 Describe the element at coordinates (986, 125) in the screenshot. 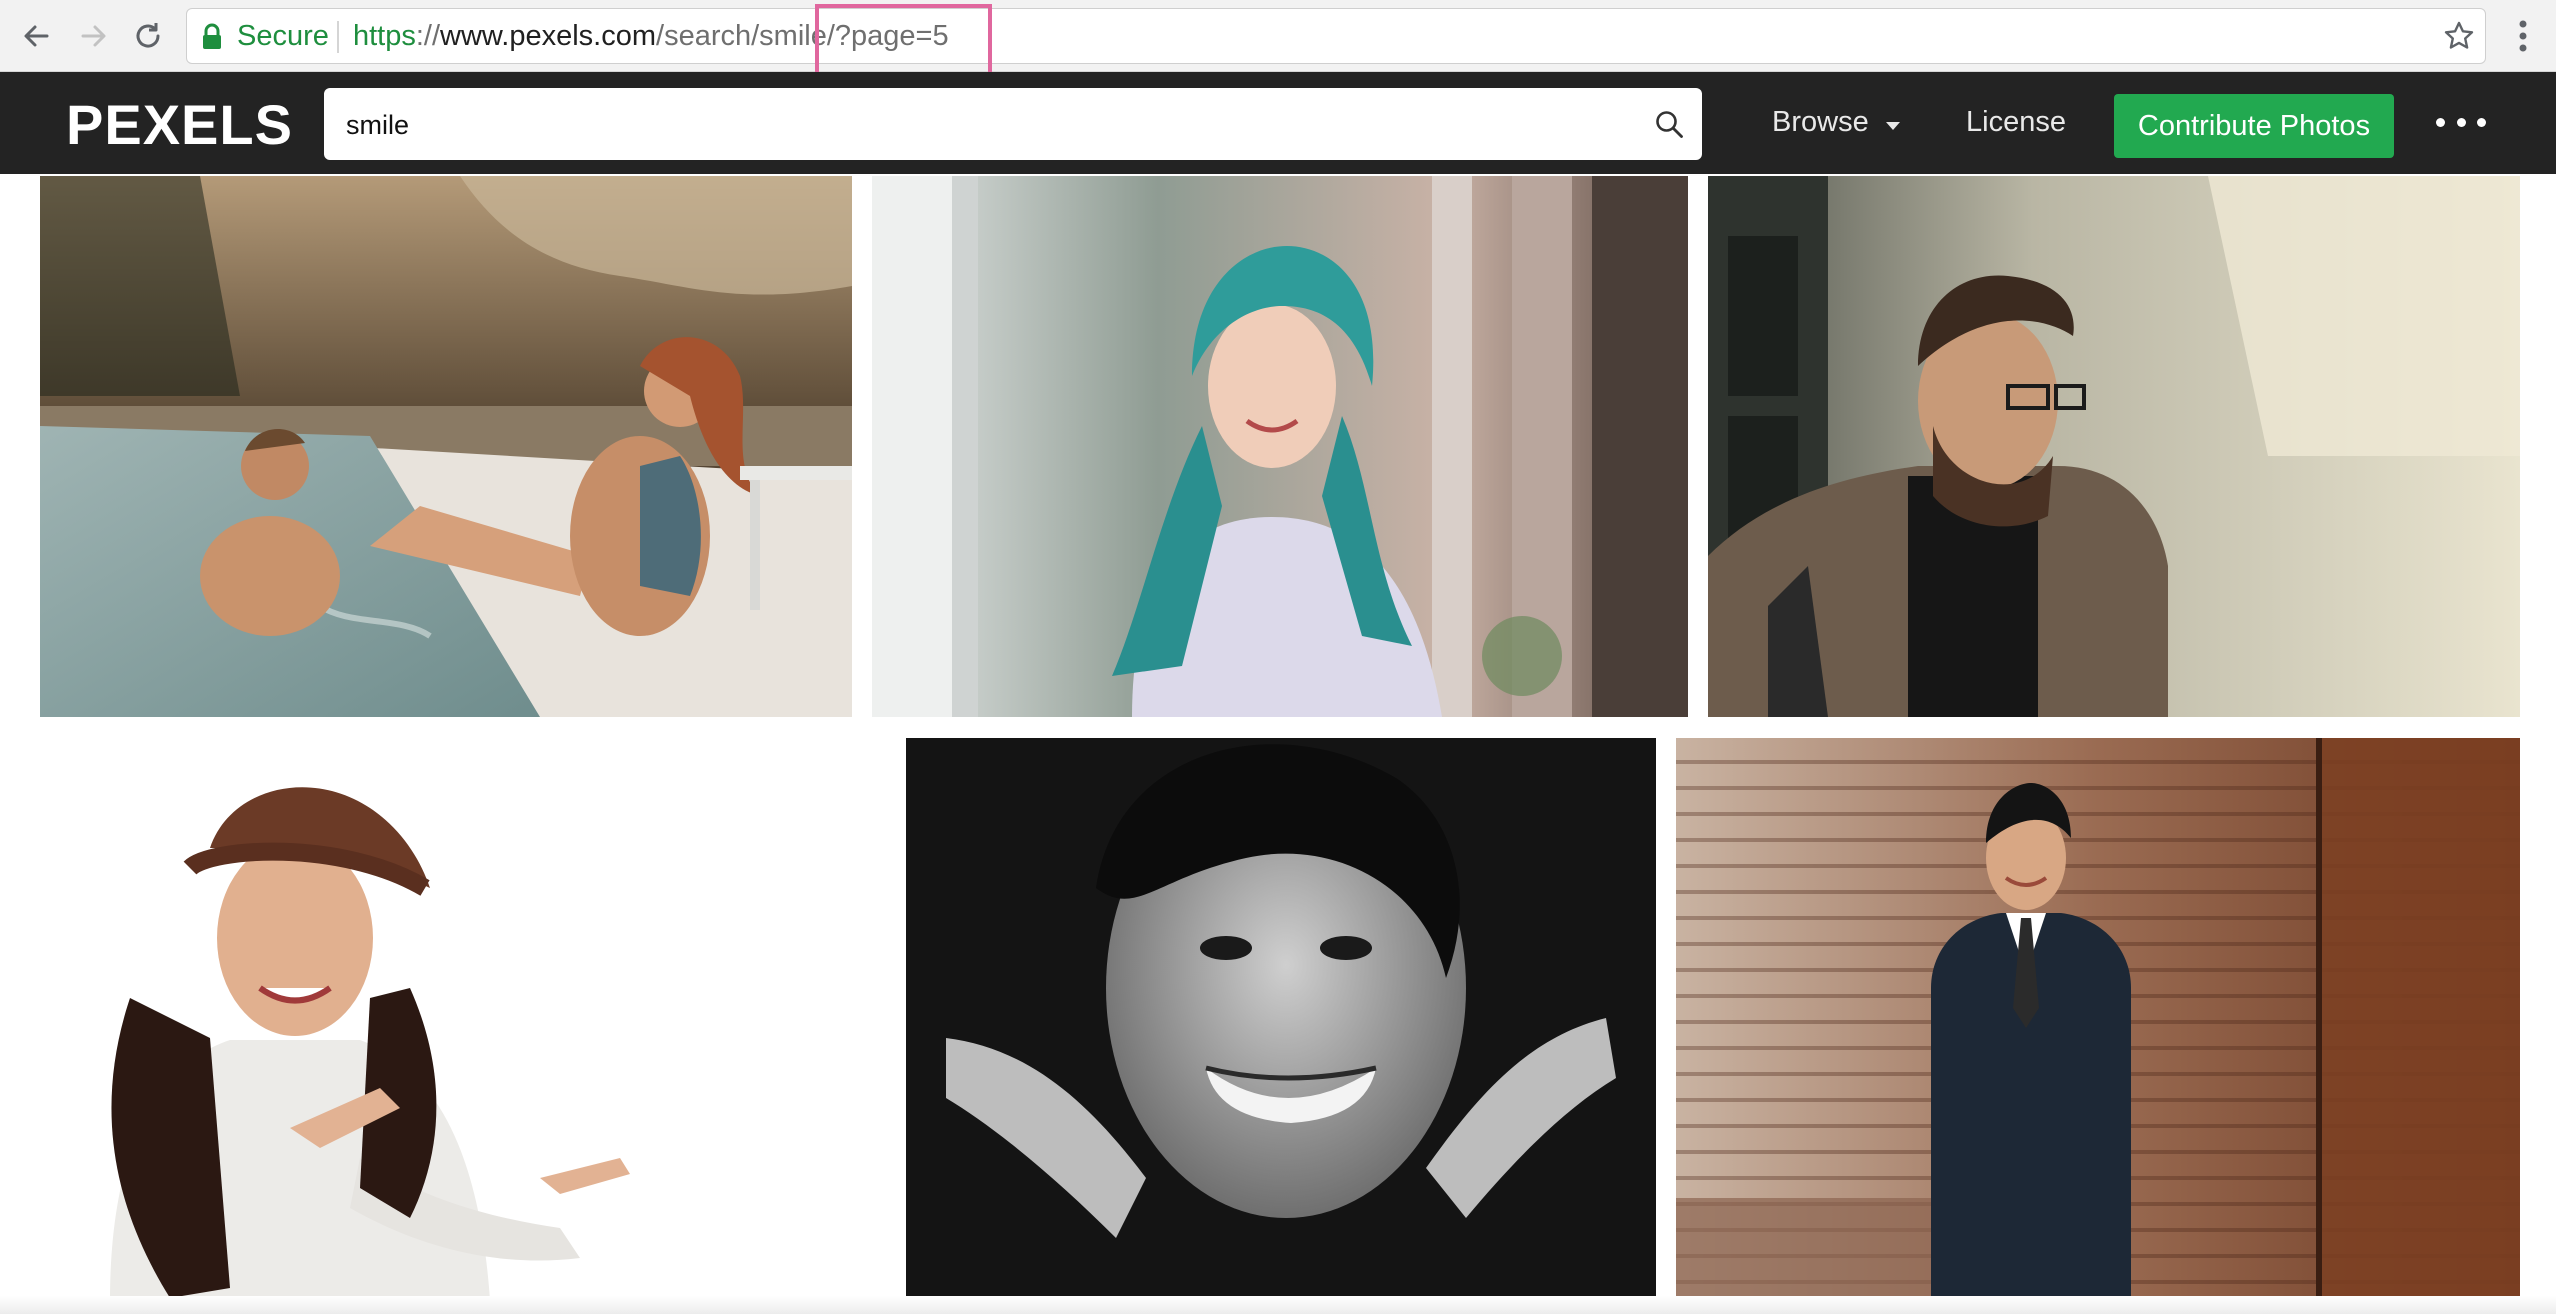

I see `search-input` at that location.